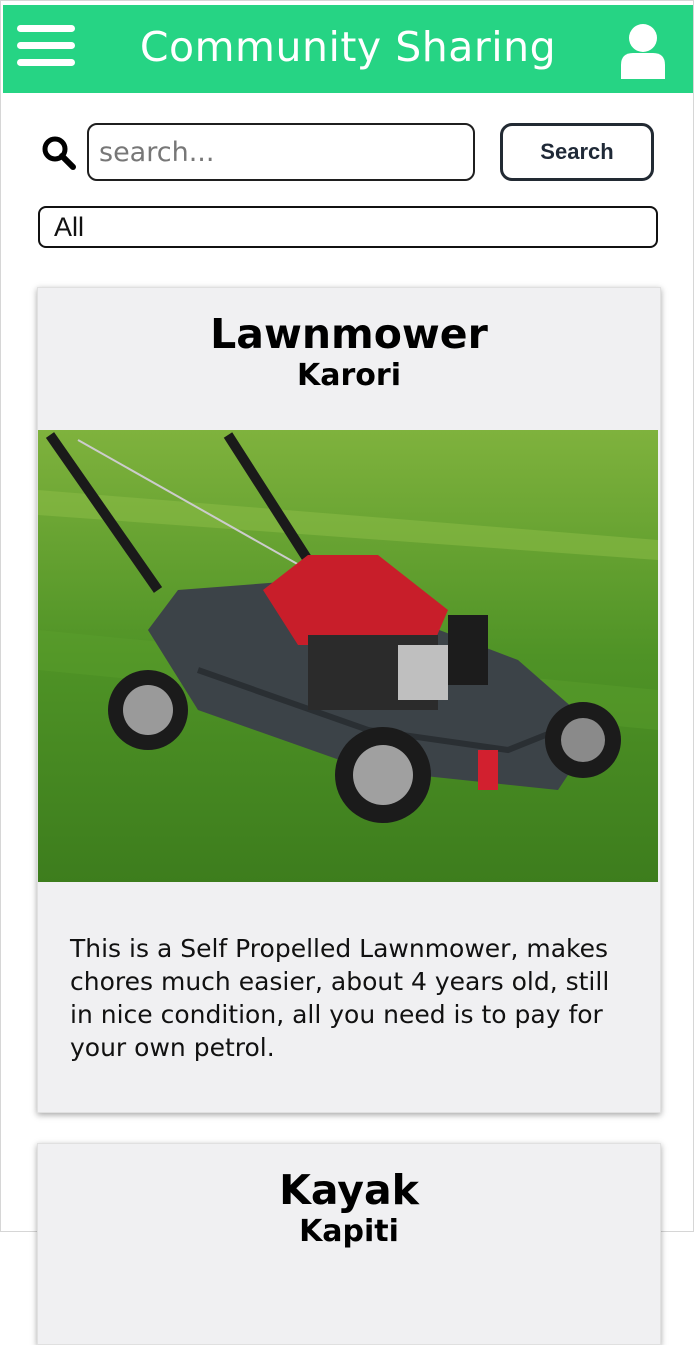  I want to click on category-filter-select: All, so click(348, 227).